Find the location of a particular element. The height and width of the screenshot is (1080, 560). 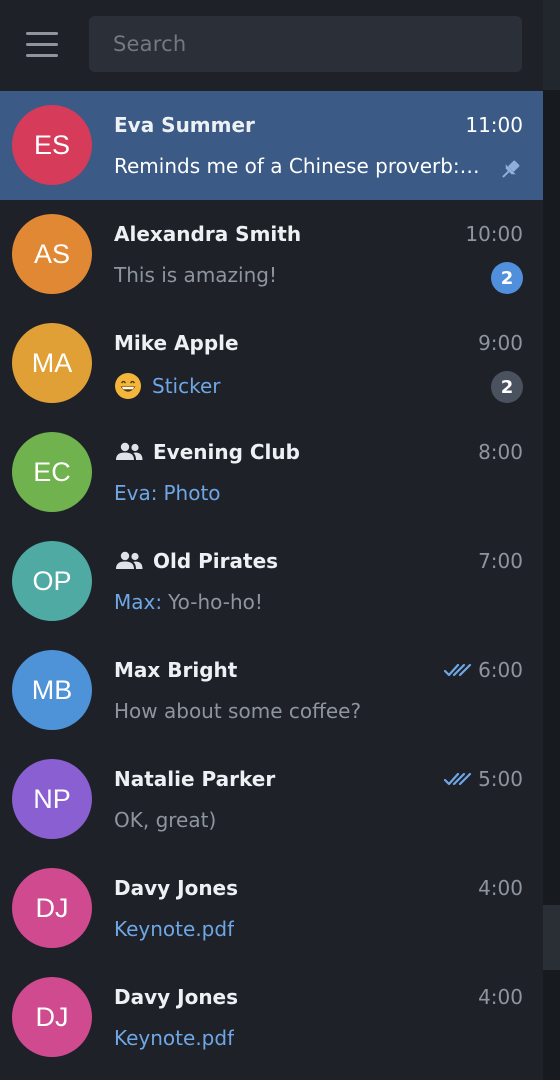

avatar: MA is located at coordinates (52, 363).